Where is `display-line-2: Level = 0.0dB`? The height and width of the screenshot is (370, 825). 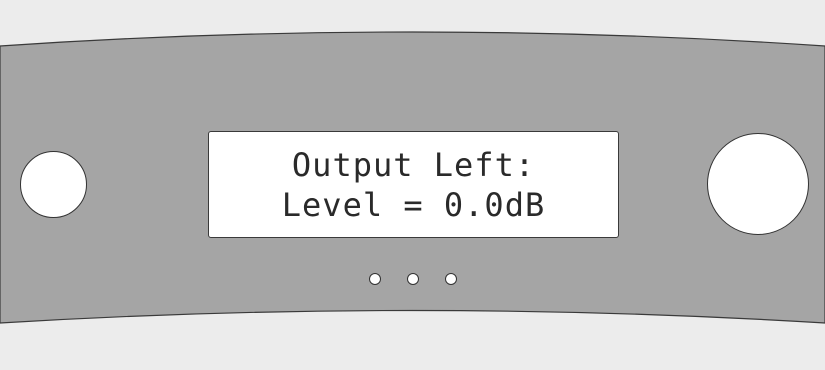 display-line-2: Level = 0.0dB is located at coordinates (413, 204).